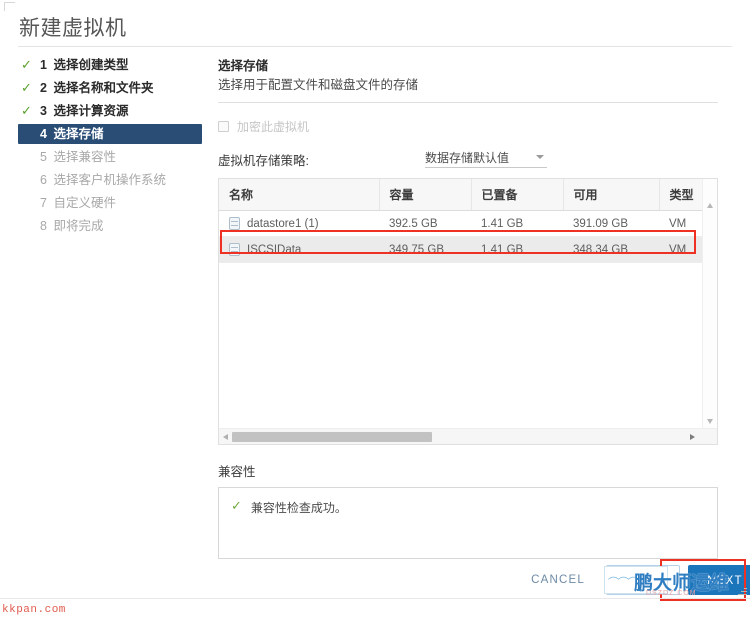 The width and height of the screenshot is (750, 621). What do you see at coordinates (299, 195) in the screenshot?
I see `column-header-name: 名称` at bounding box center [299, 195].